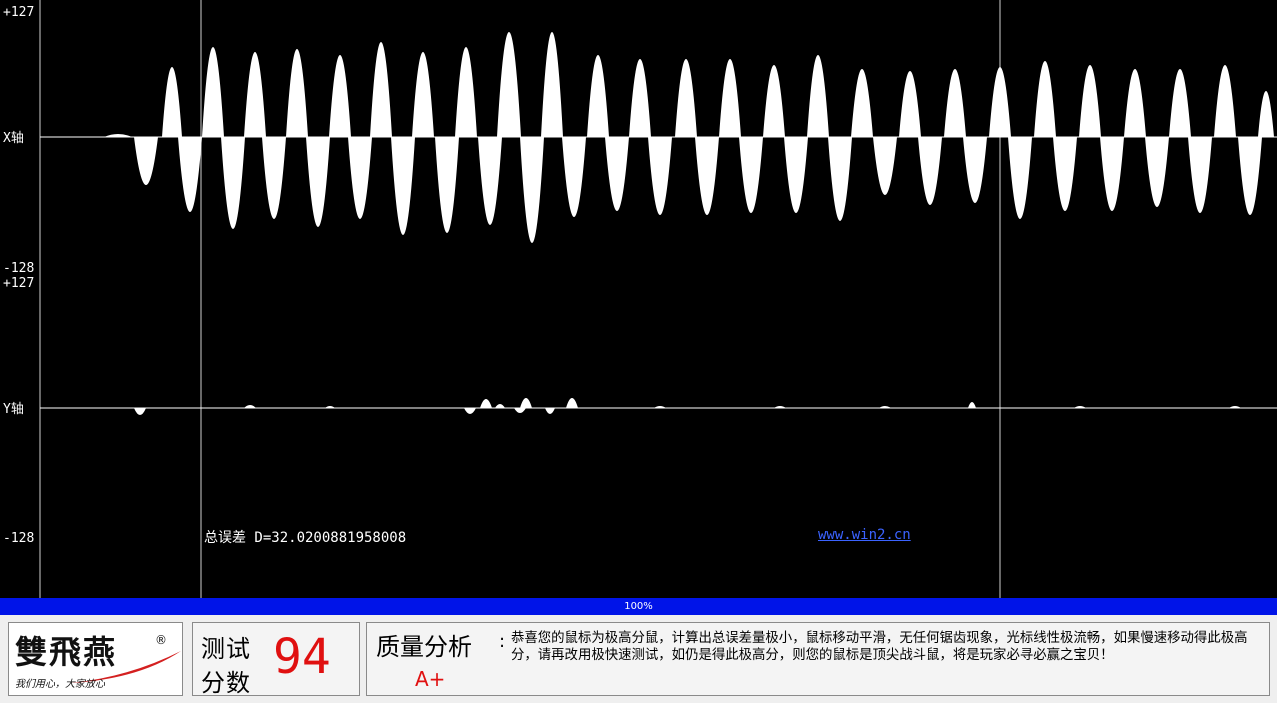 This screenshot has width=1277, height=703. Describe the element at coordinates (226, 649) in the screenshot. I see `score-label-line1: 测试` at that location.